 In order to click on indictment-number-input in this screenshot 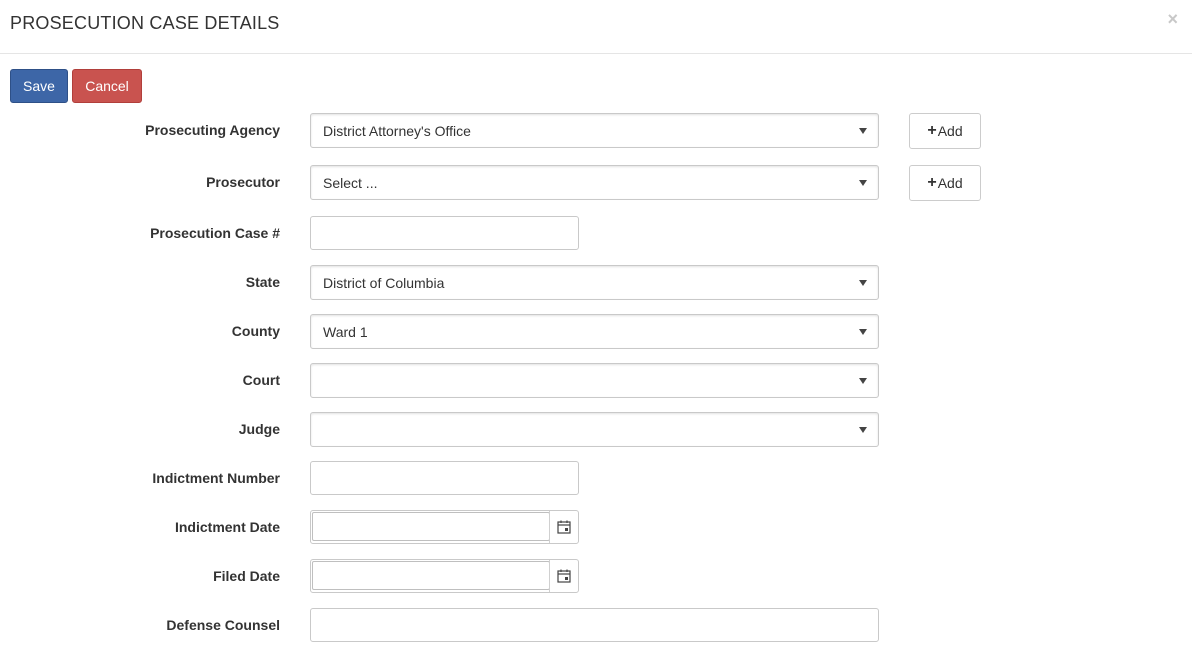, I will do `click(444, 478)`.